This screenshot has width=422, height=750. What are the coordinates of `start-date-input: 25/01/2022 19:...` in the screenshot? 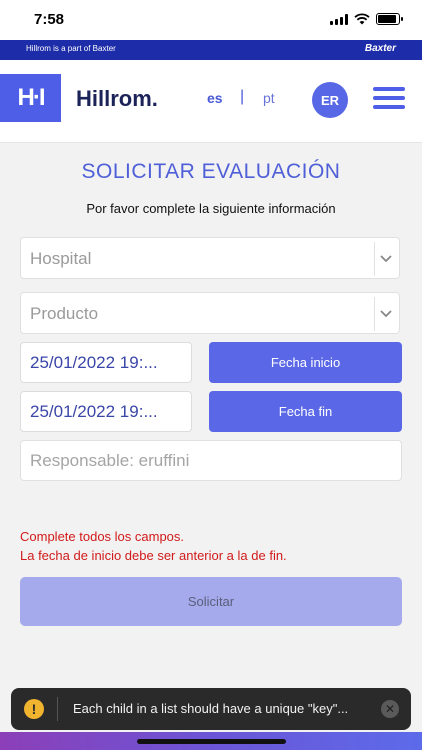 It's located at (106, 362).